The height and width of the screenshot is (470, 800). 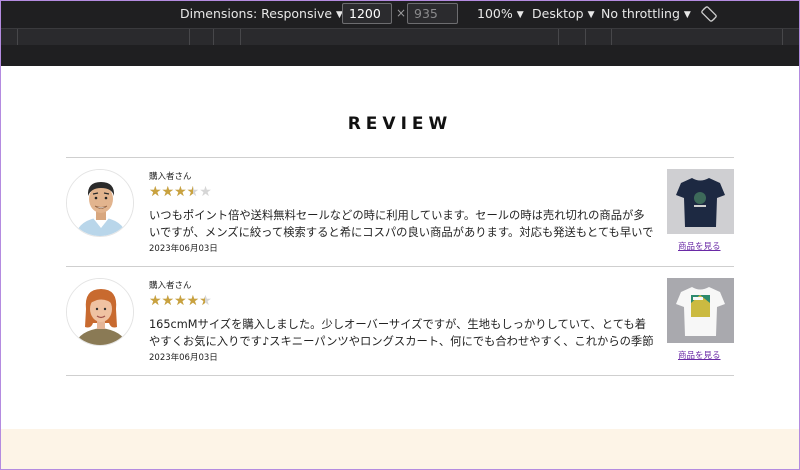 What do you see at coordinates (367, 13) in the screenshot?
I see `width-input: 1200` at bounding box center [367, 13].